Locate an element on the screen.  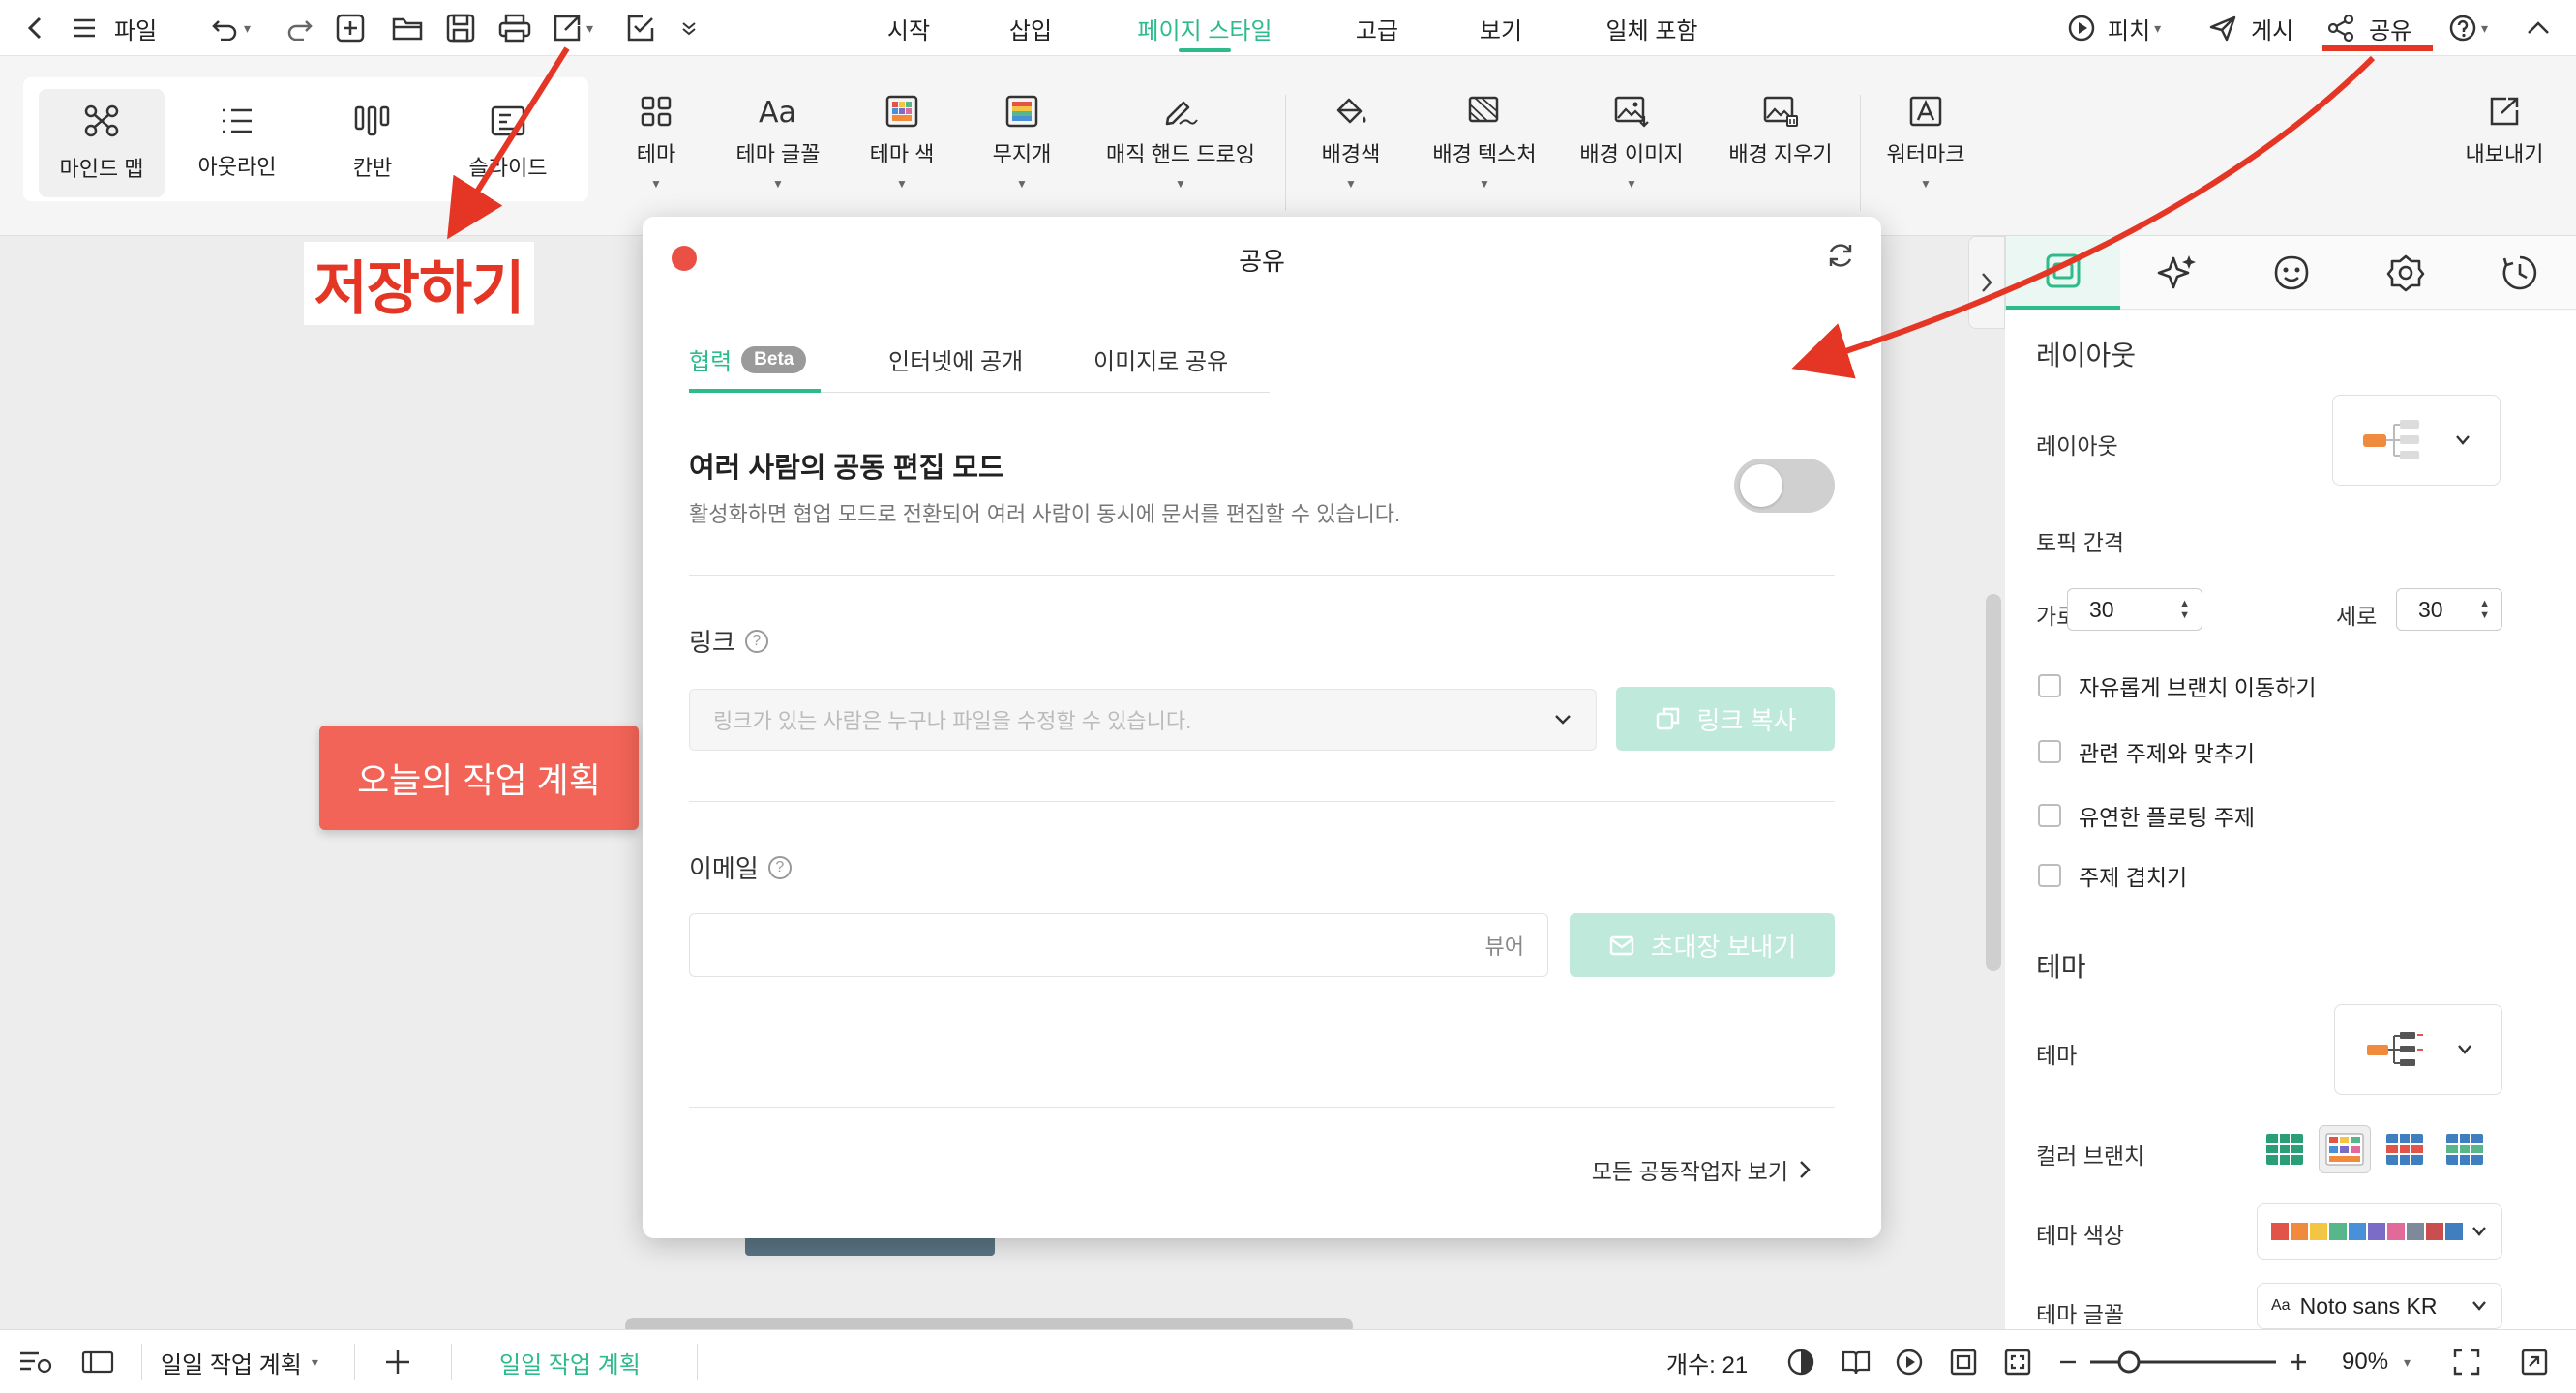
outline-view-button: 아웃라인 is located at coordinates (237, 143).